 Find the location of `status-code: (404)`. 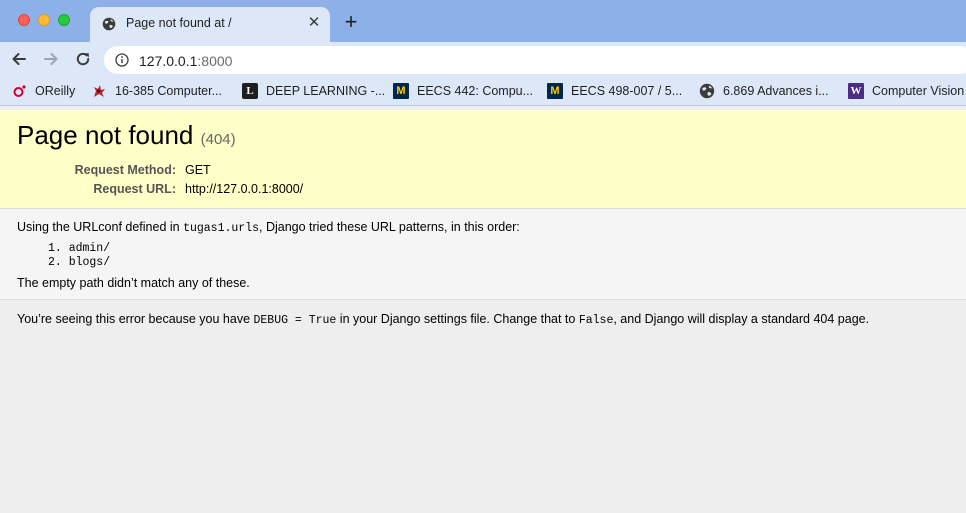

status-code: (404) is located at coordinates (218, 139).